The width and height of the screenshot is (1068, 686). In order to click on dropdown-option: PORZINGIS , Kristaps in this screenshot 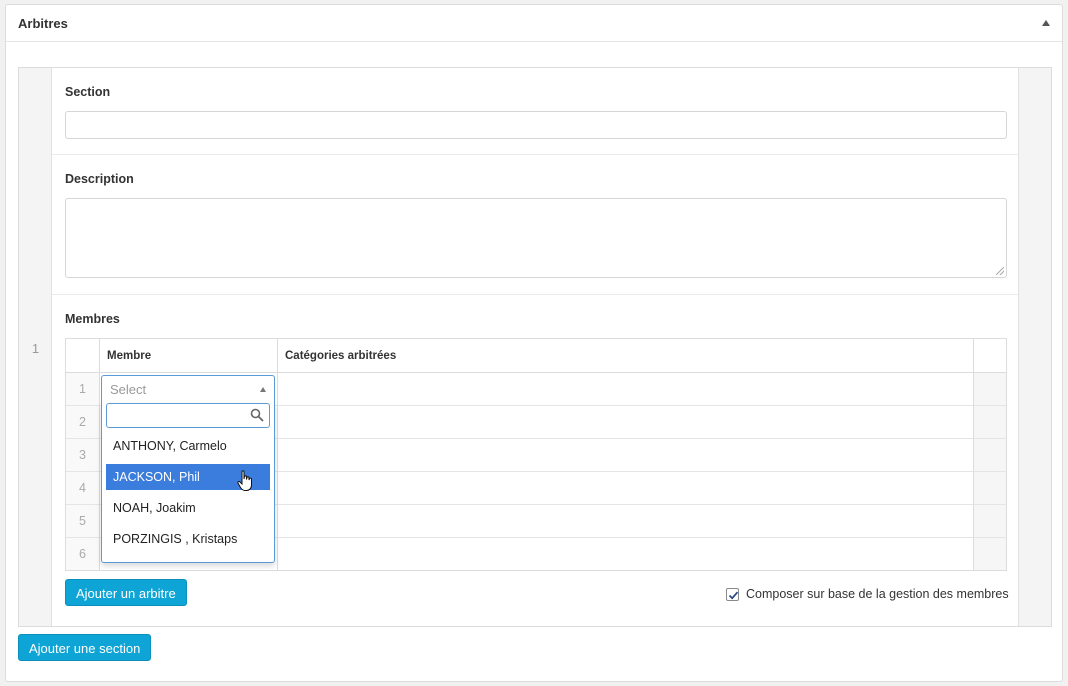, I will do `click(188, 539)`.